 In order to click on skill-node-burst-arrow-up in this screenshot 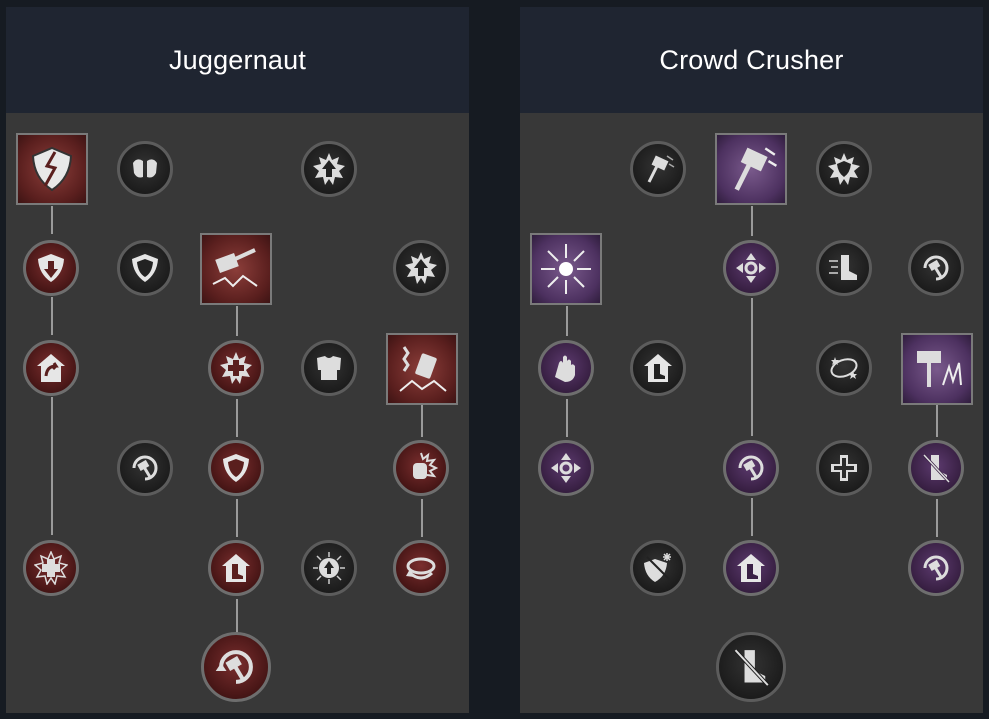, I will do `click(329, 568)`.